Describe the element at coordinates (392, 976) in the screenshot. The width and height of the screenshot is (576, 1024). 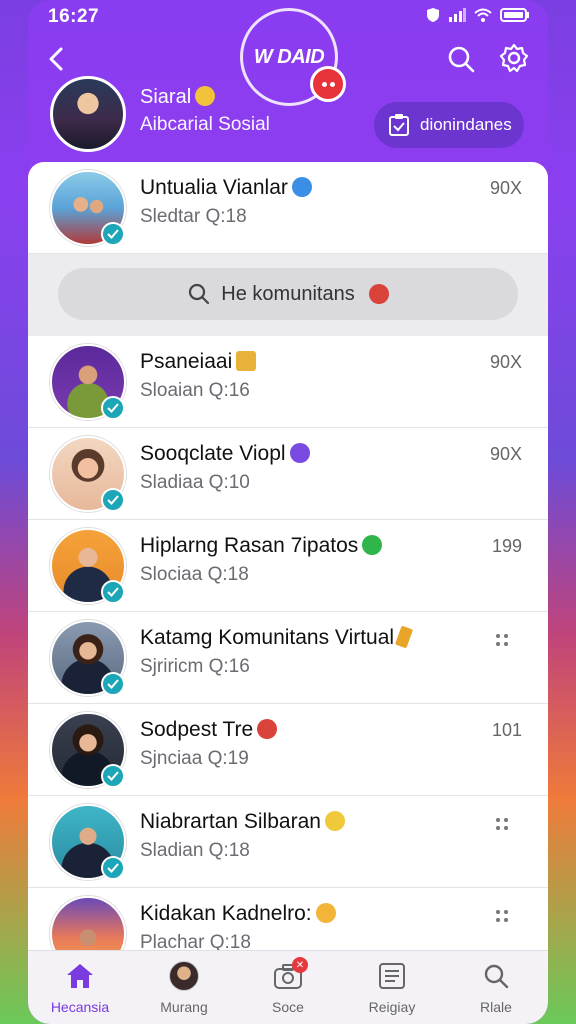
I see `list-icon` at that location.